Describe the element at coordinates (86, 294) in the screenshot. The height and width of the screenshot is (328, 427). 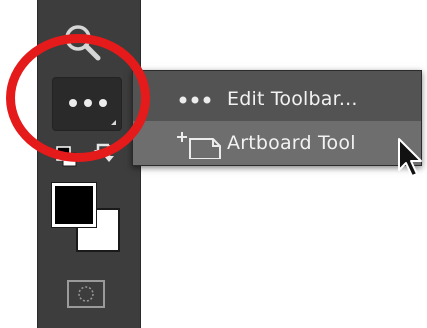
I see `quick-mask-icon` at that location.